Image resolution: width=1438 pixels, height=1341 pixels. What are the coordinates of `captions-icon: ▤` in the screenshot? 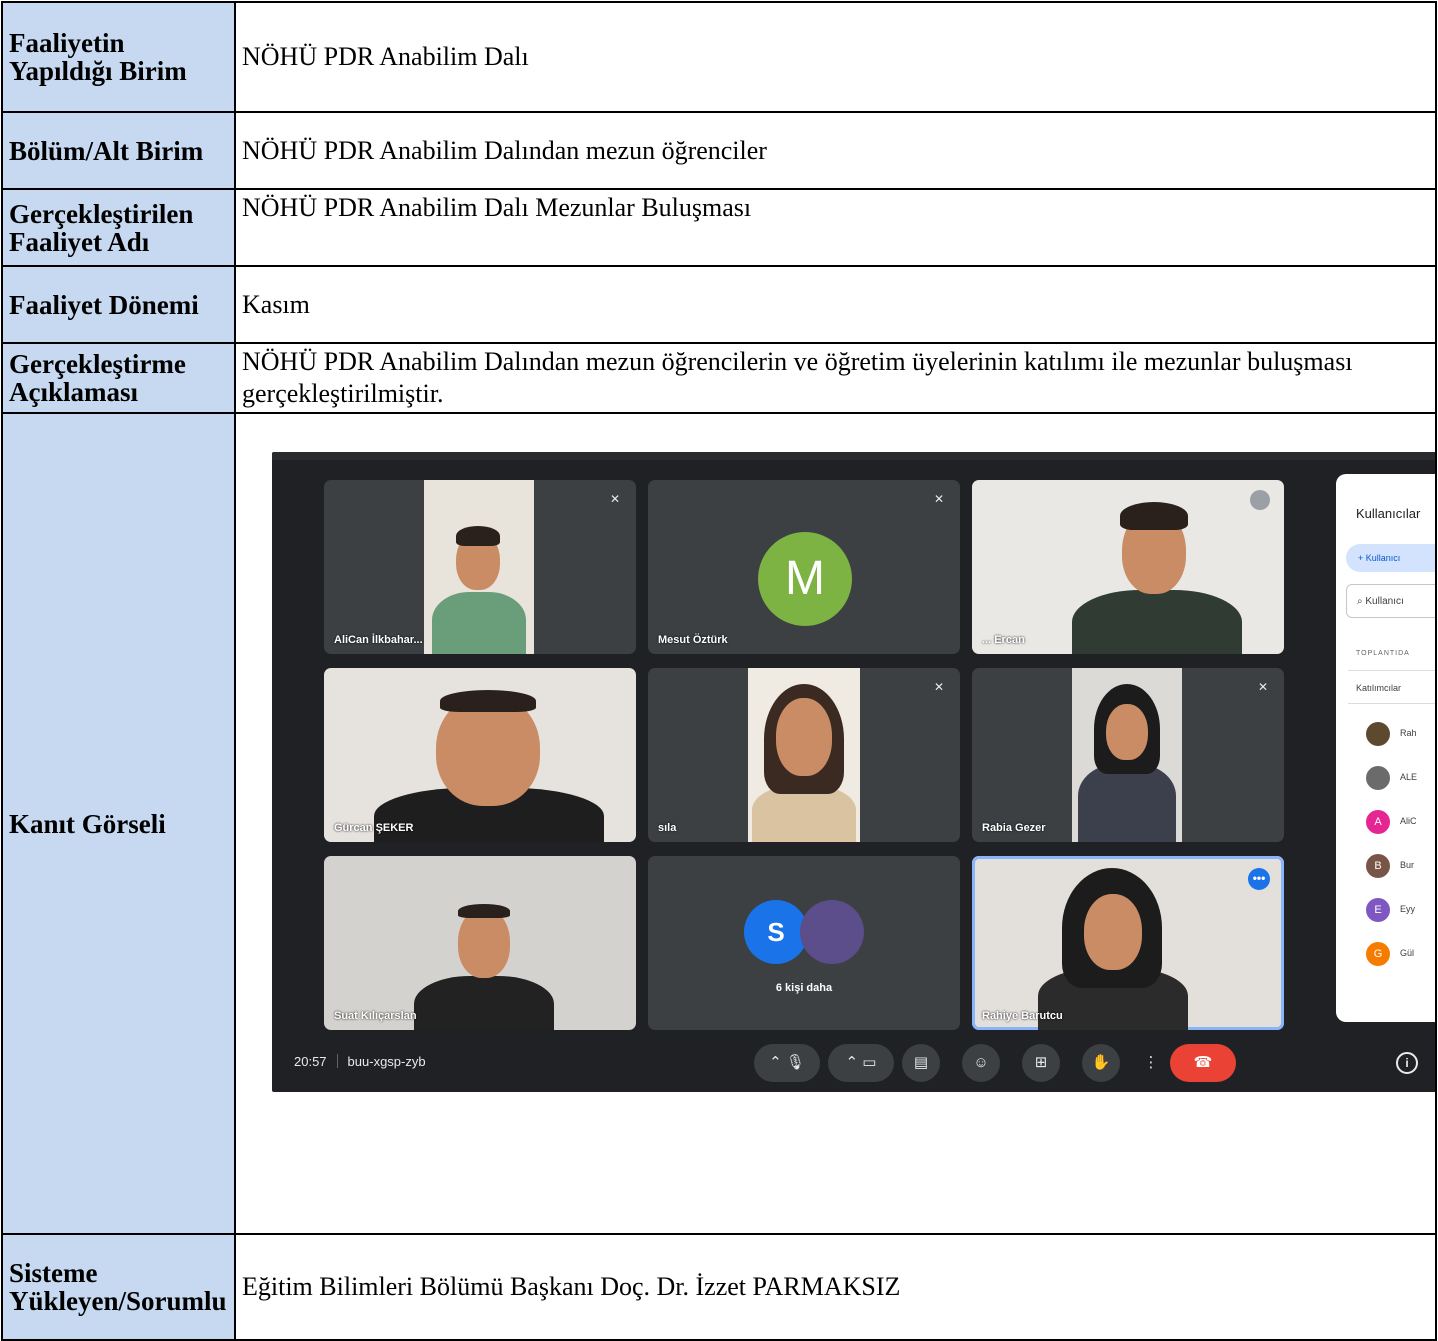 It's located at (921, 1062).